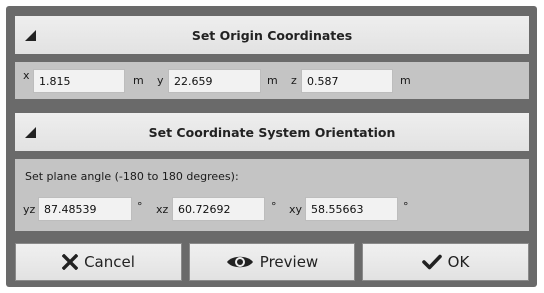 The height and width of the screenshot is (293, 544). I want to click on z-unit-label: m, so click(405, 80).